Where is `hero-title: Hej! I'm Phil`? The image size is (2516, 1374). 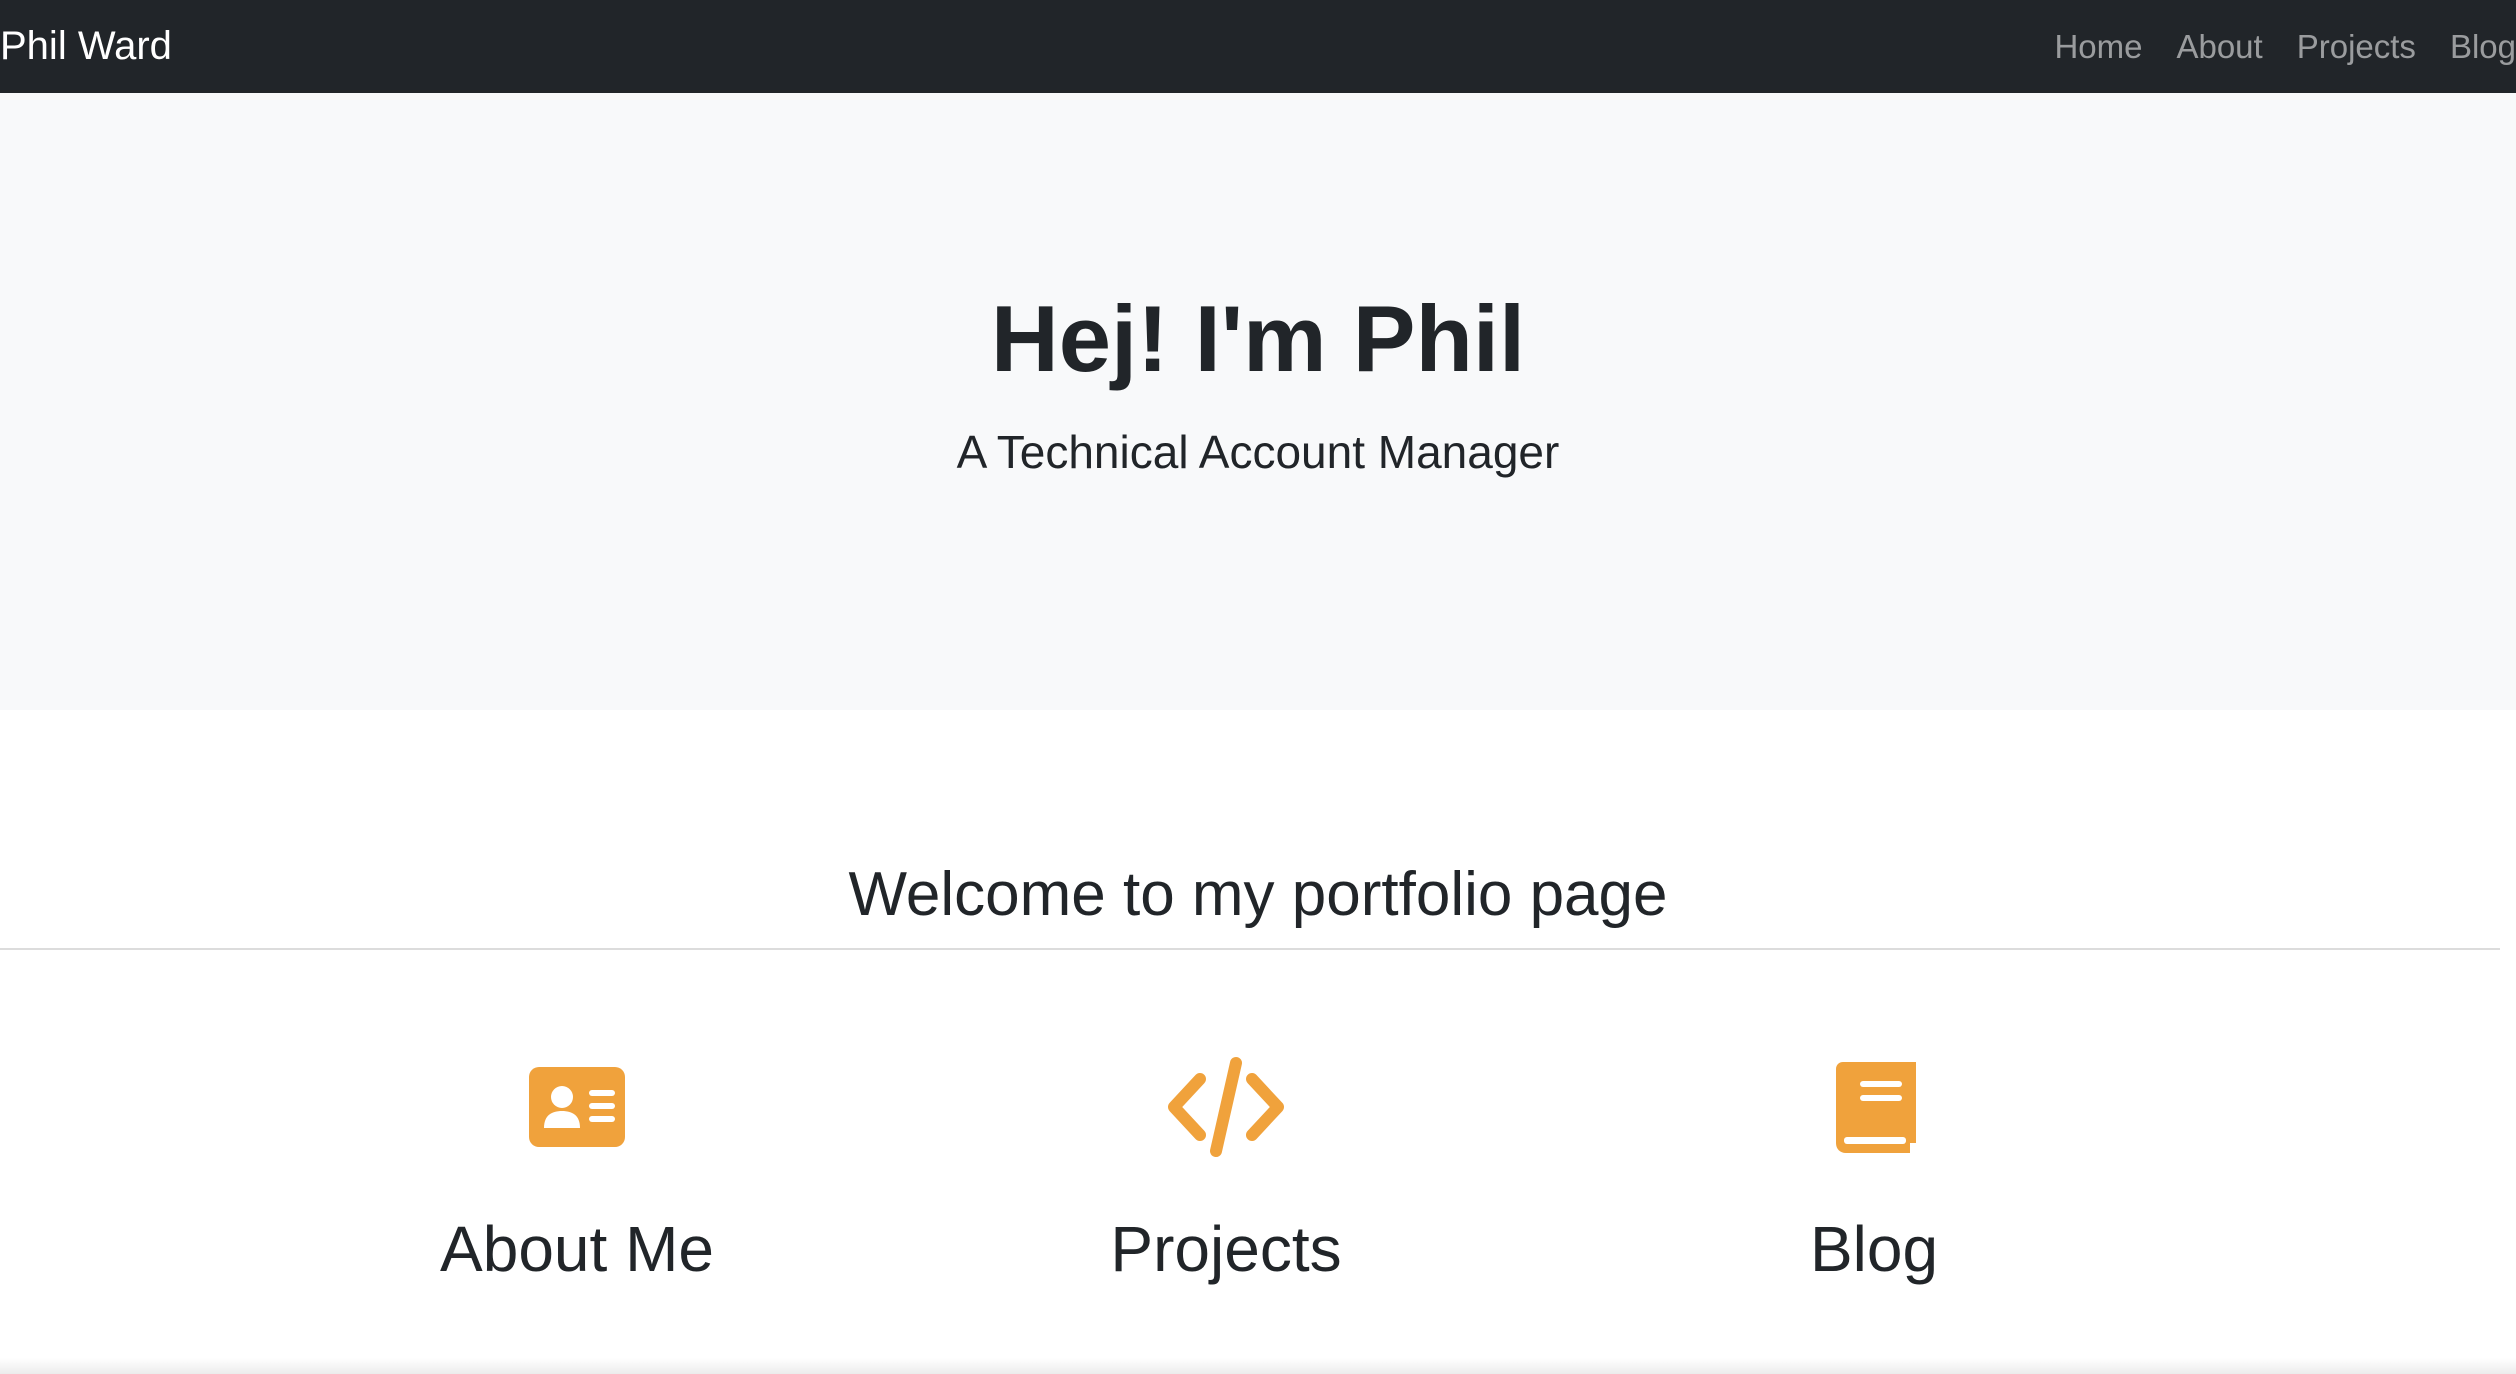 hero-title: Hej! I'm Phil is located at coordinates (1258, 338).